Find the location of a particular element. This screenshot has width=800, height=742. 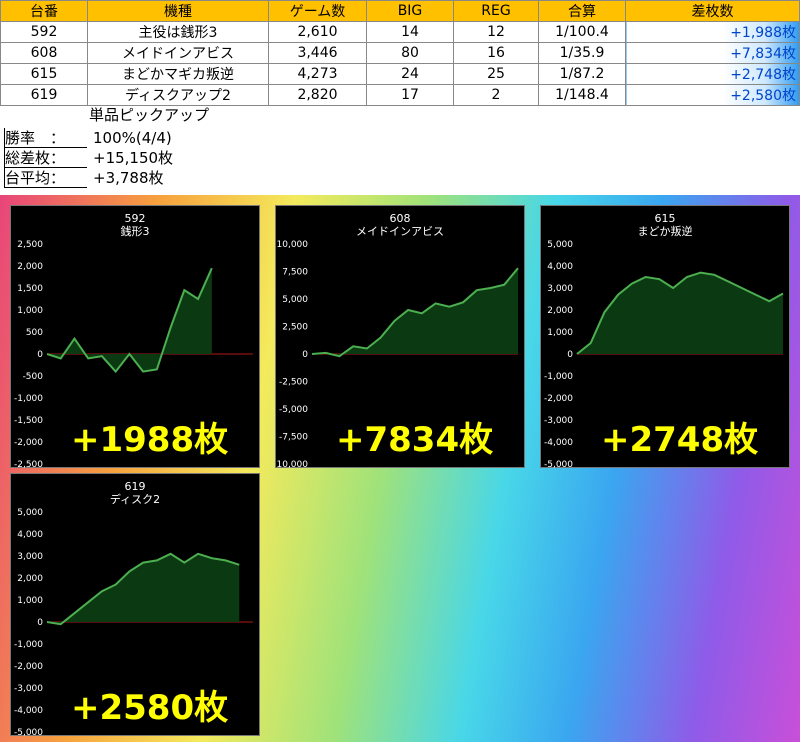

table-cell: 主役は銭形3 is located at coordinates (178, 32).